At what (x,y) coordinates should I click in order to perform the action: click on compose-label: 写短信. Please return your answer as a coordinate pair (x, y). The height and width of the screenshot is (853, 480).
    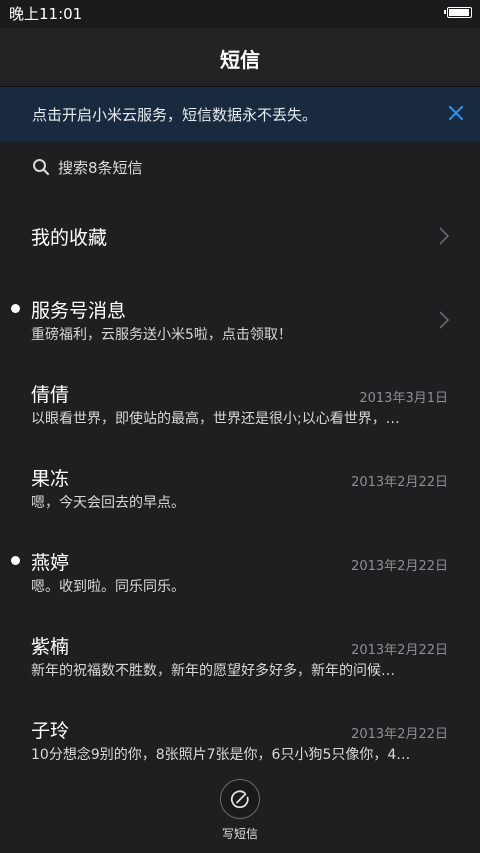
    Looking at the image, I should click on (239, 834).